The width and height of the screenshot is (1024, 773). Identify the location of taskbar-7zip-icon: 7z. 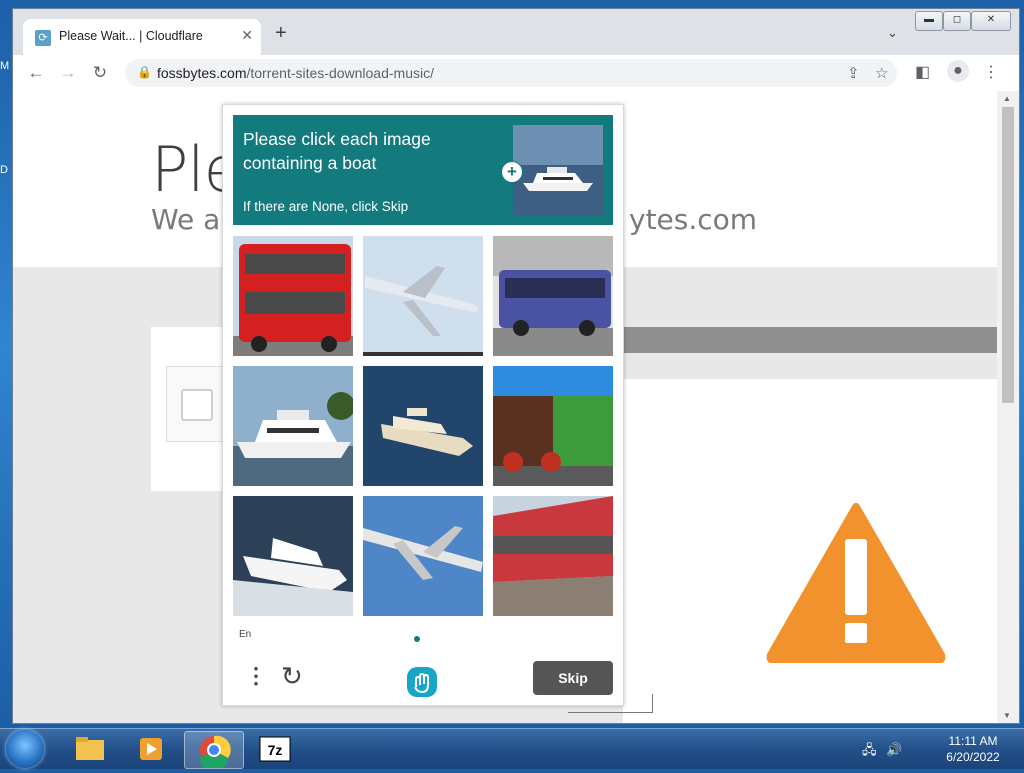
(275, 749).